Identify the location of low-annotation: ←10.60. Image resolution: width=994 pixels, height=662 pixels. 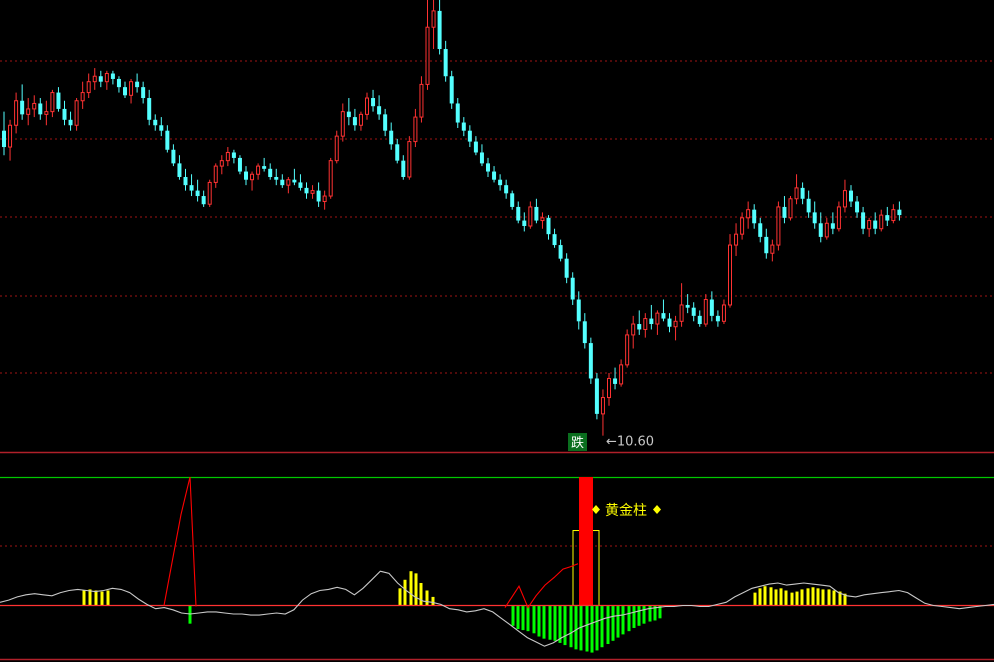
(630, 442).